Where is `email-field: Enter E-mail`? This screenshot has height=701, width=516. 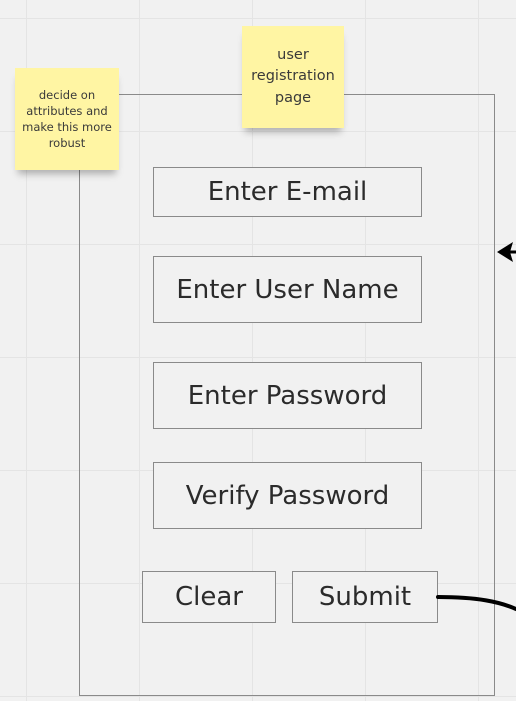
email-field: Enter E-mail is located at coordinates (287, 192).